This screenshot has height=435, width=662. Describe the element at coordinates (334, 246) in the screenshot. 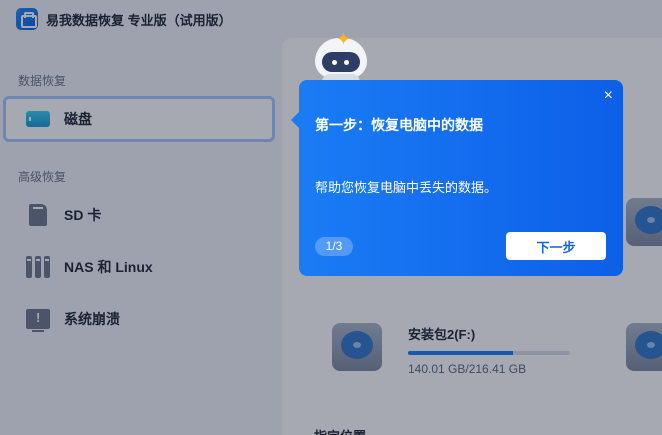

I see `step-indicator: 1/3` at that location.